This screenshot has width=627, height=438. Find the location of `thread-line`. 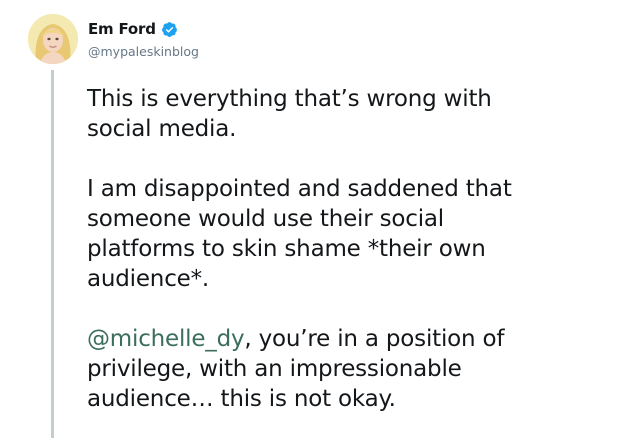

thread-line is located at coordinates (52, 254).